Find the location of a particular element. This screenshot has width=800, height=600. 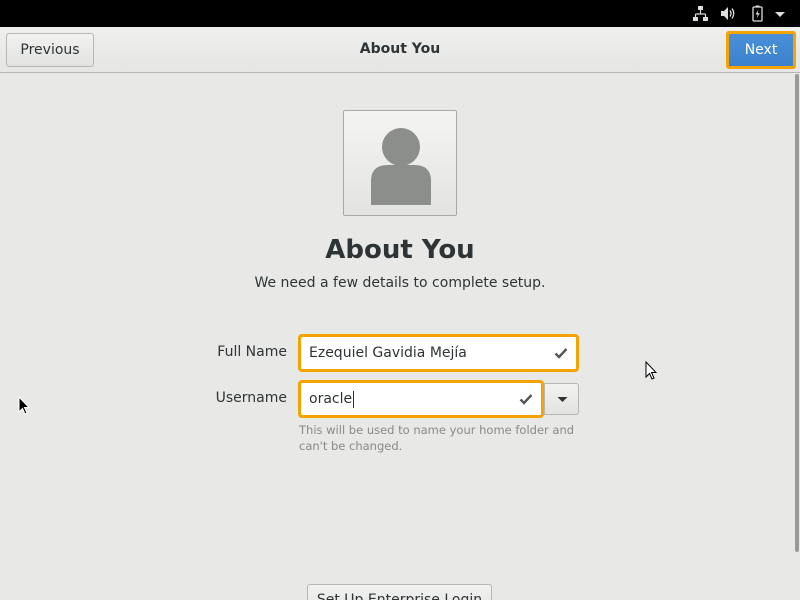

chevron-down-icon is located at coordinates (562, 399).